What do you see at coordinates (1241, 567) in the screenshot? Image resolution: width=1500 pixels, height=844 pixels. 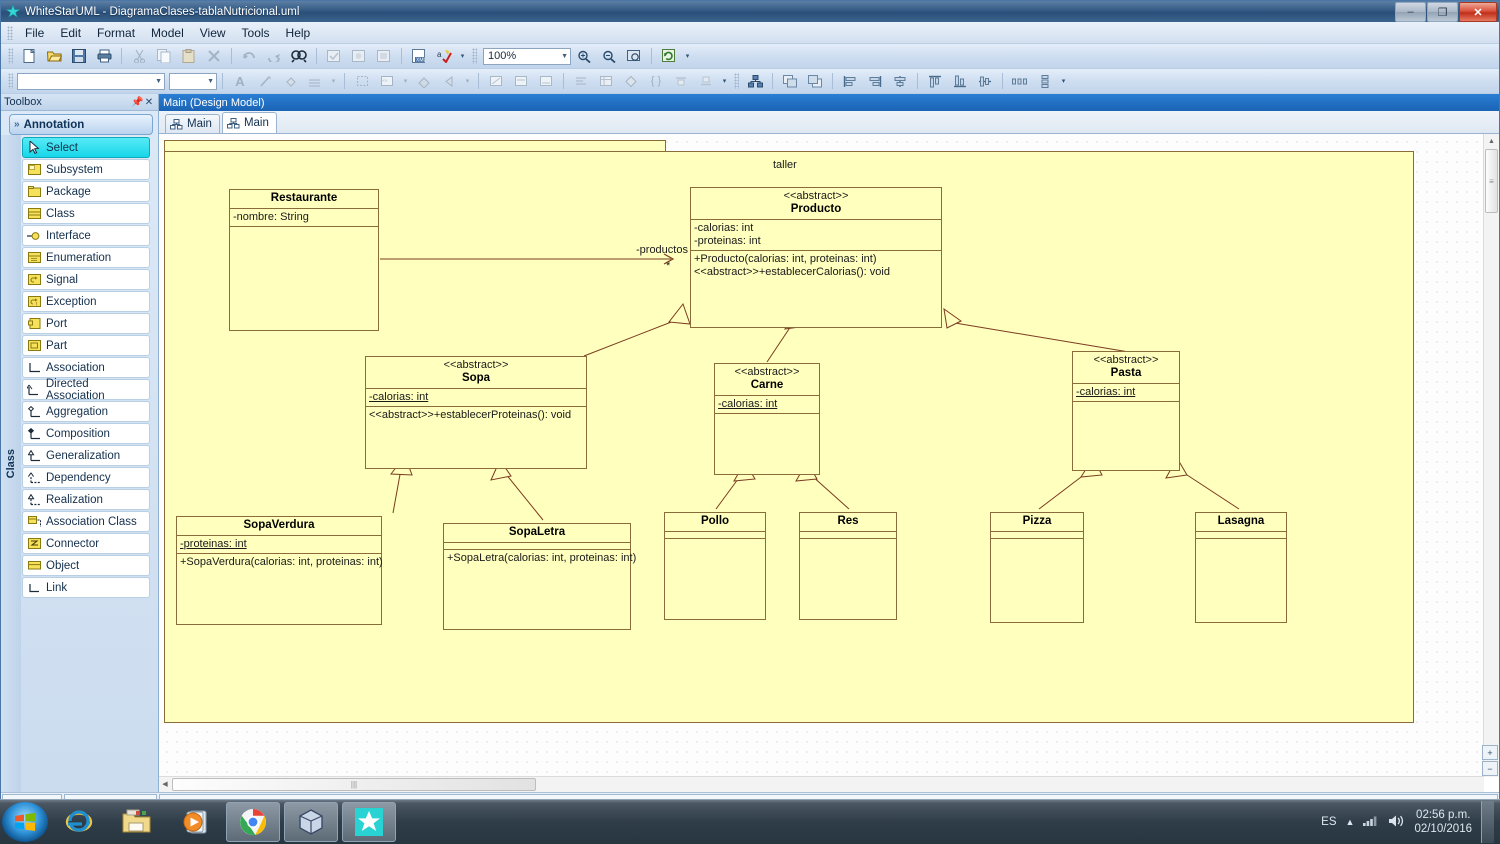 I see `class-lasagna: Lasagna` at bounding box center [1241, 567].